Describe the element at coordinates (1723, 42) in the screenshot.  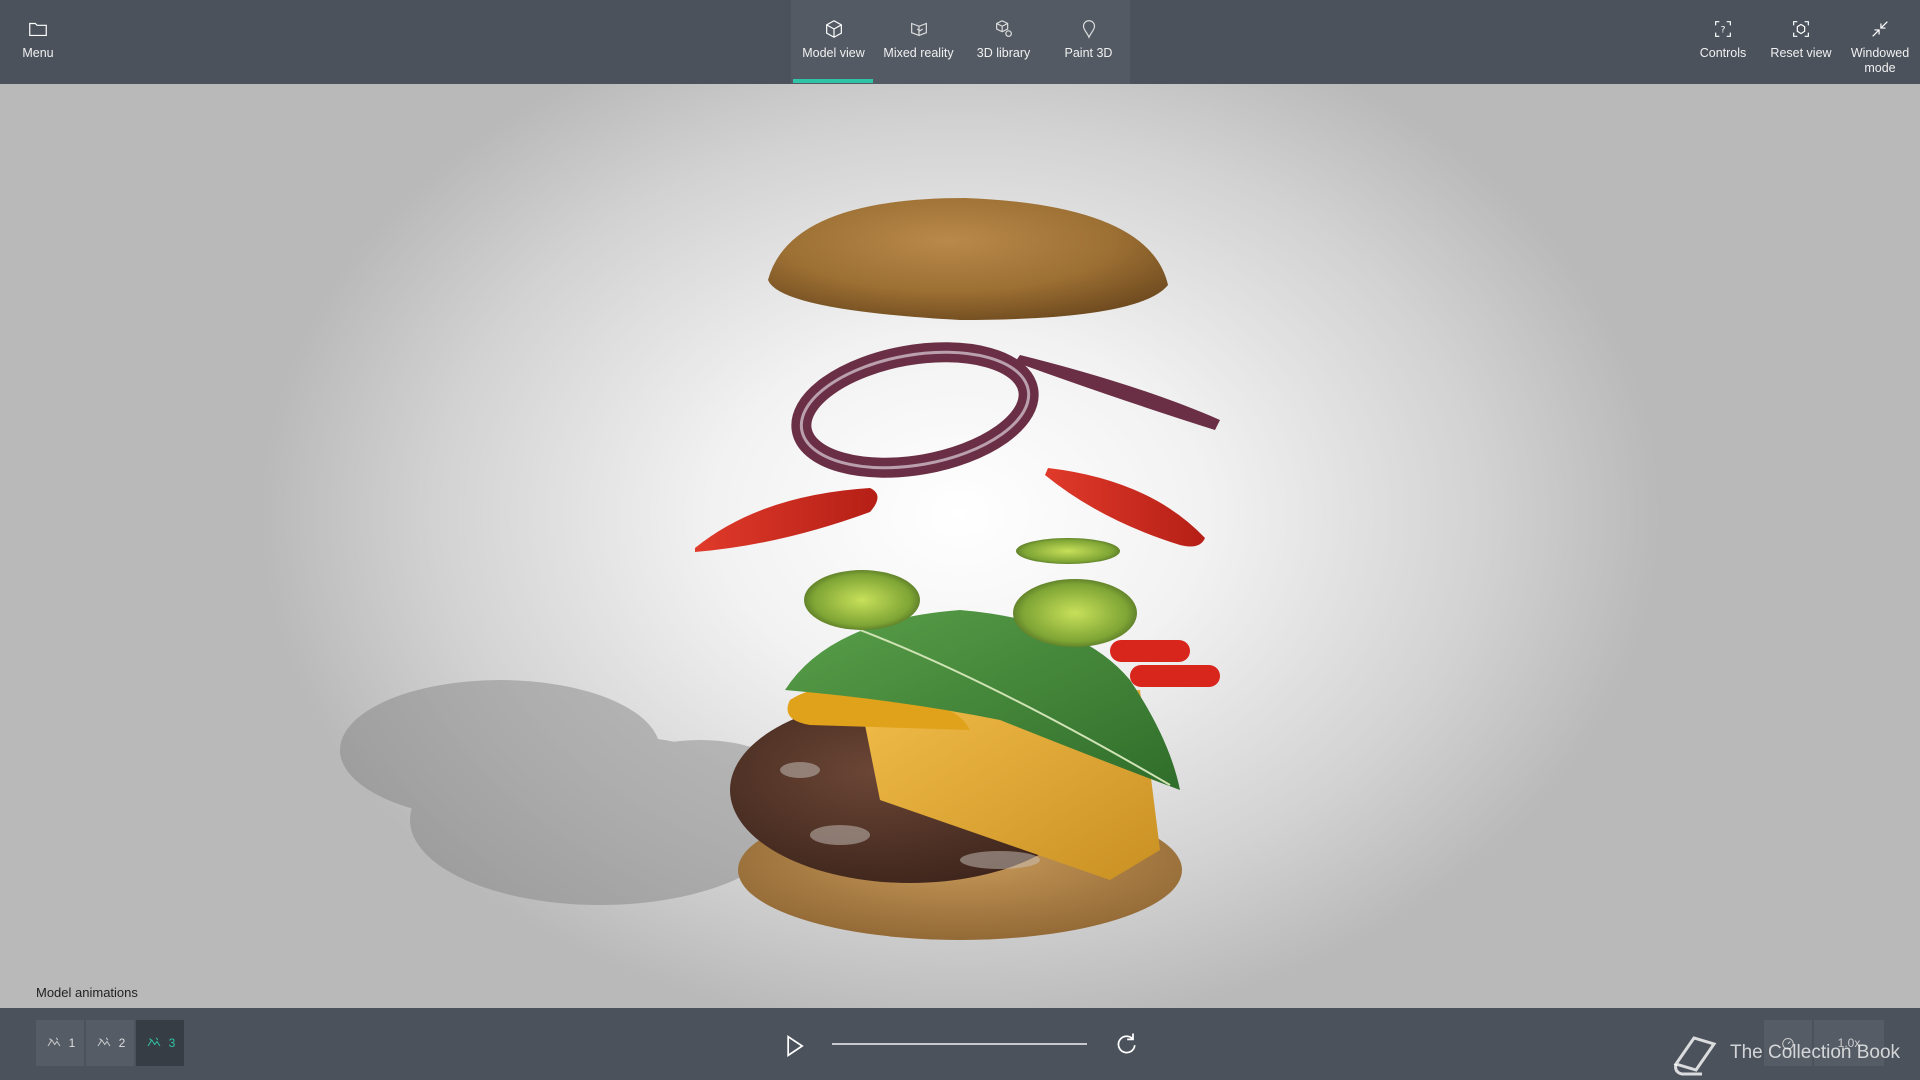
I see `controls-button: ? Controls` at that location.